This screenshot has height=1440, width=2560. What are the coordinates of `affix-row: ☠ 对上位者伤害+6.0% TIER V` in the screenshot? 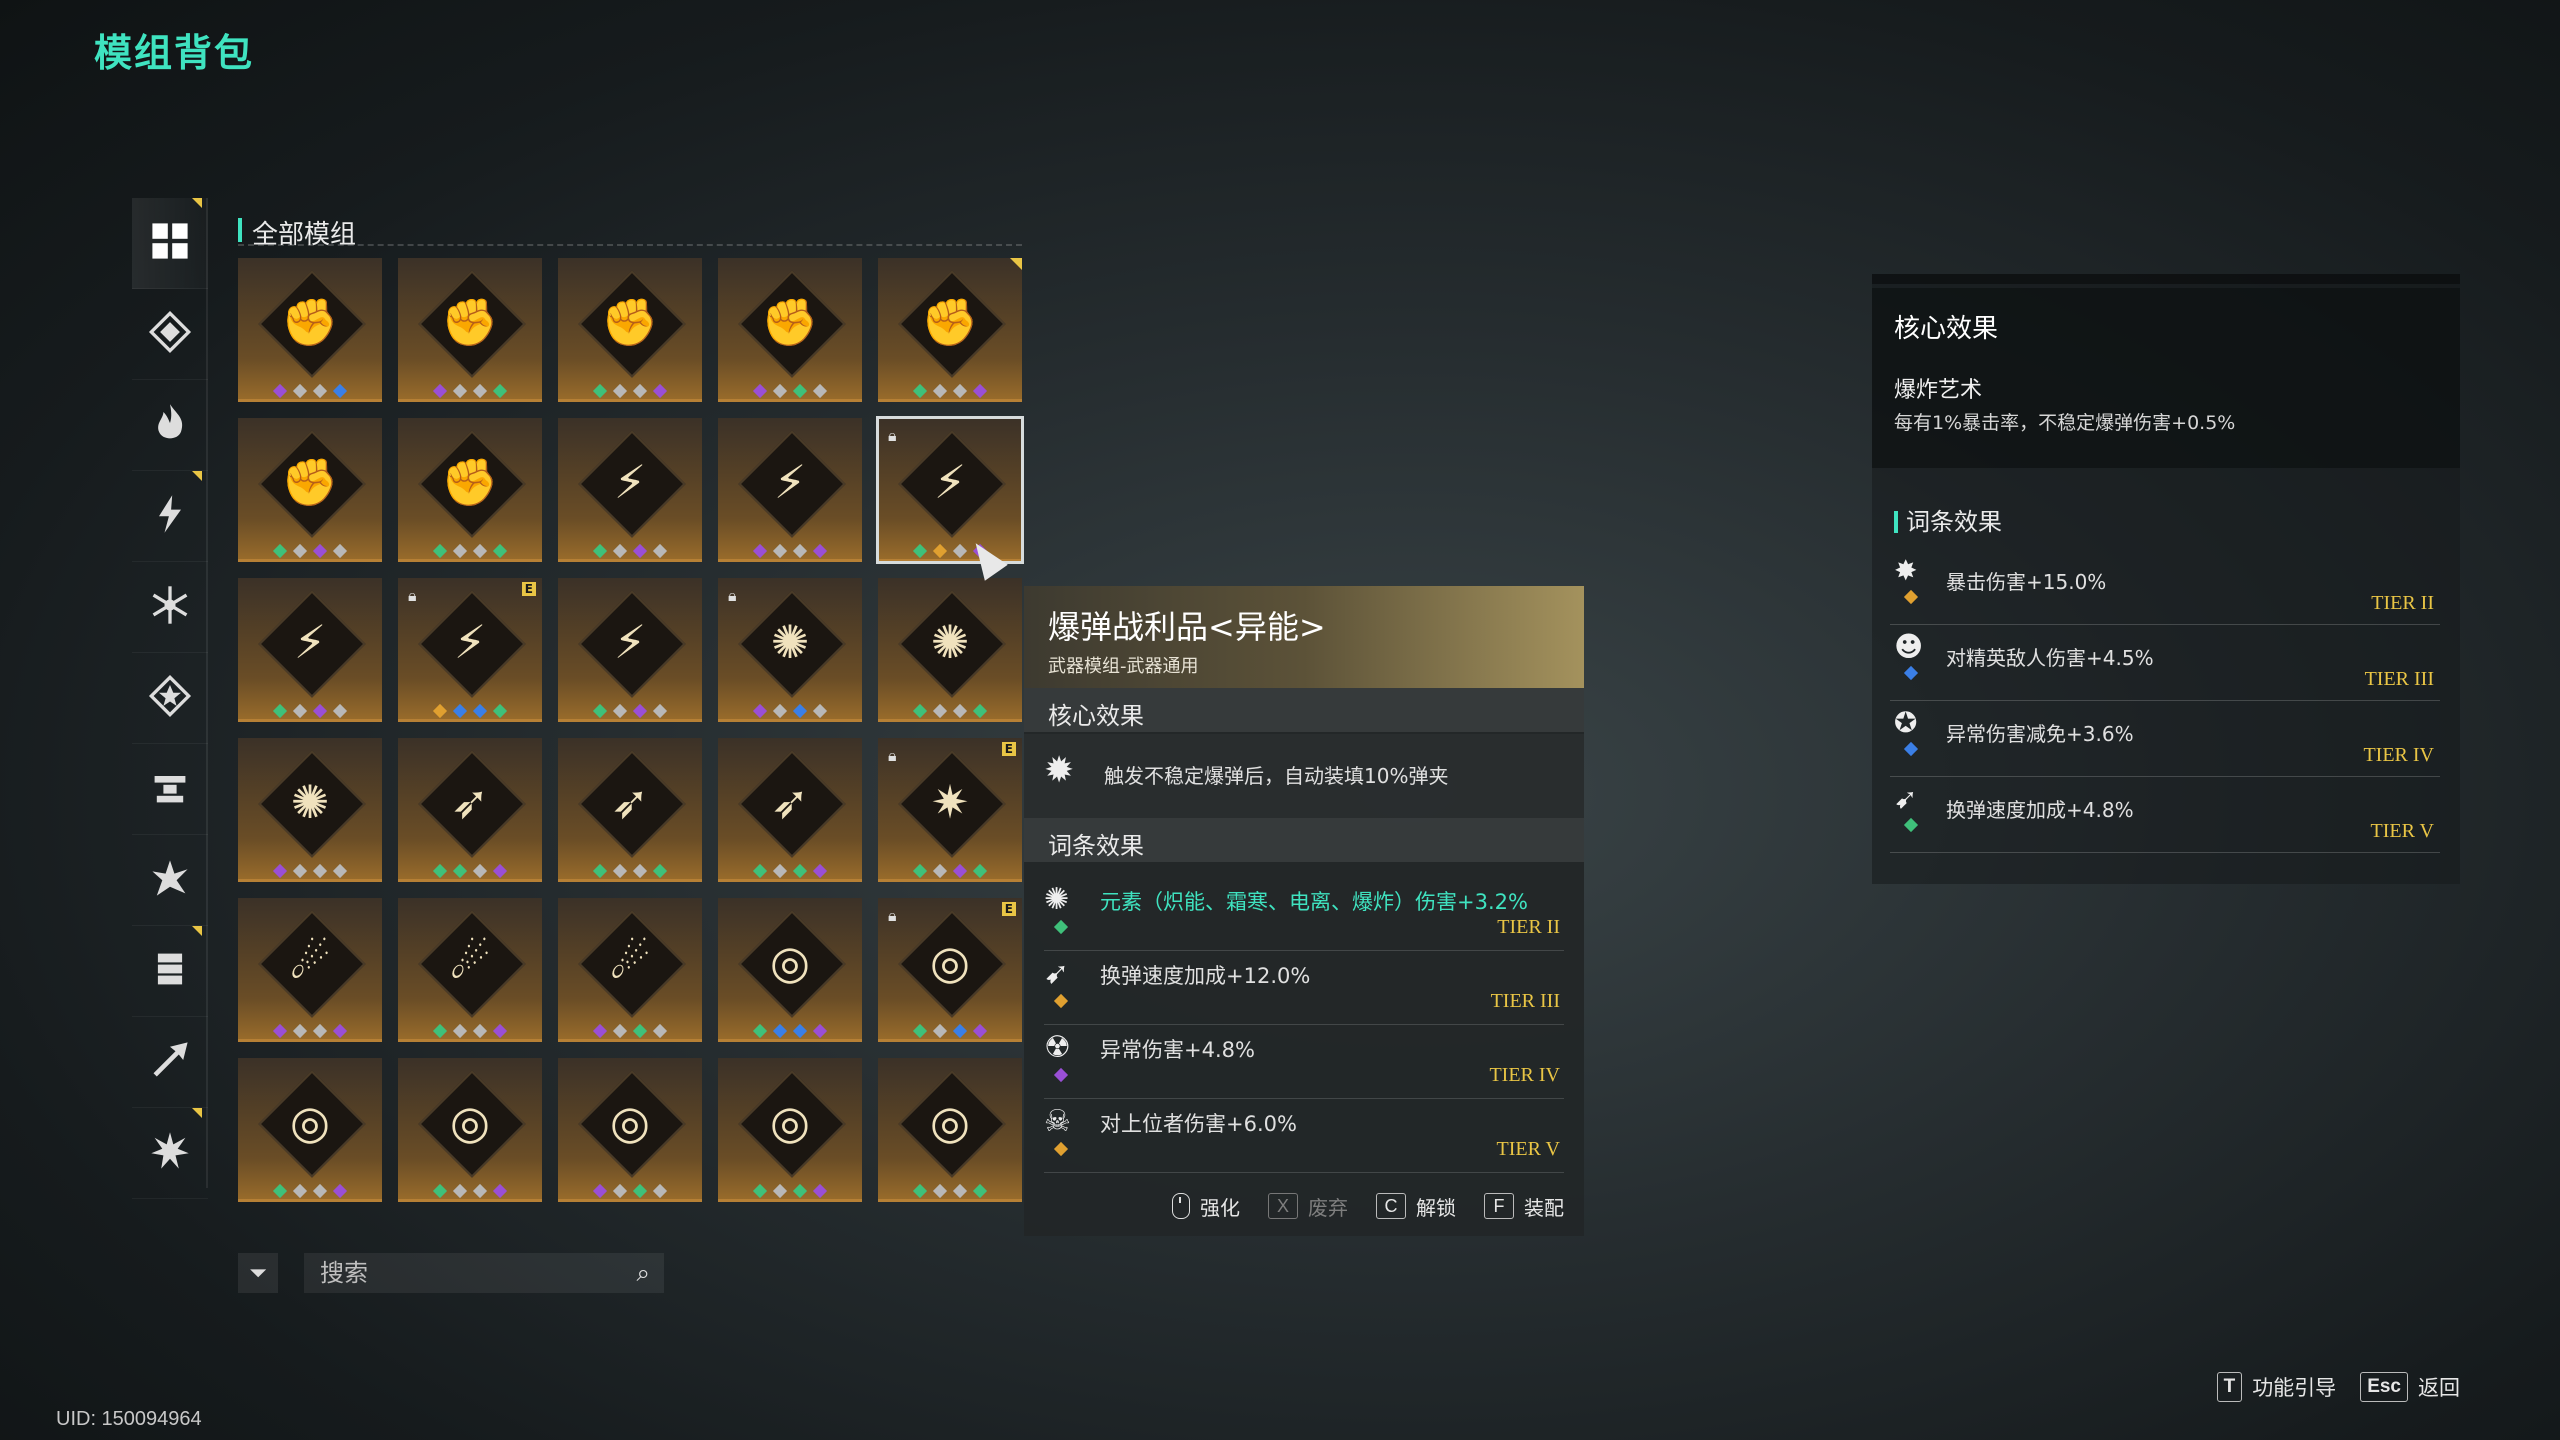 It's located at (1304, 1135).